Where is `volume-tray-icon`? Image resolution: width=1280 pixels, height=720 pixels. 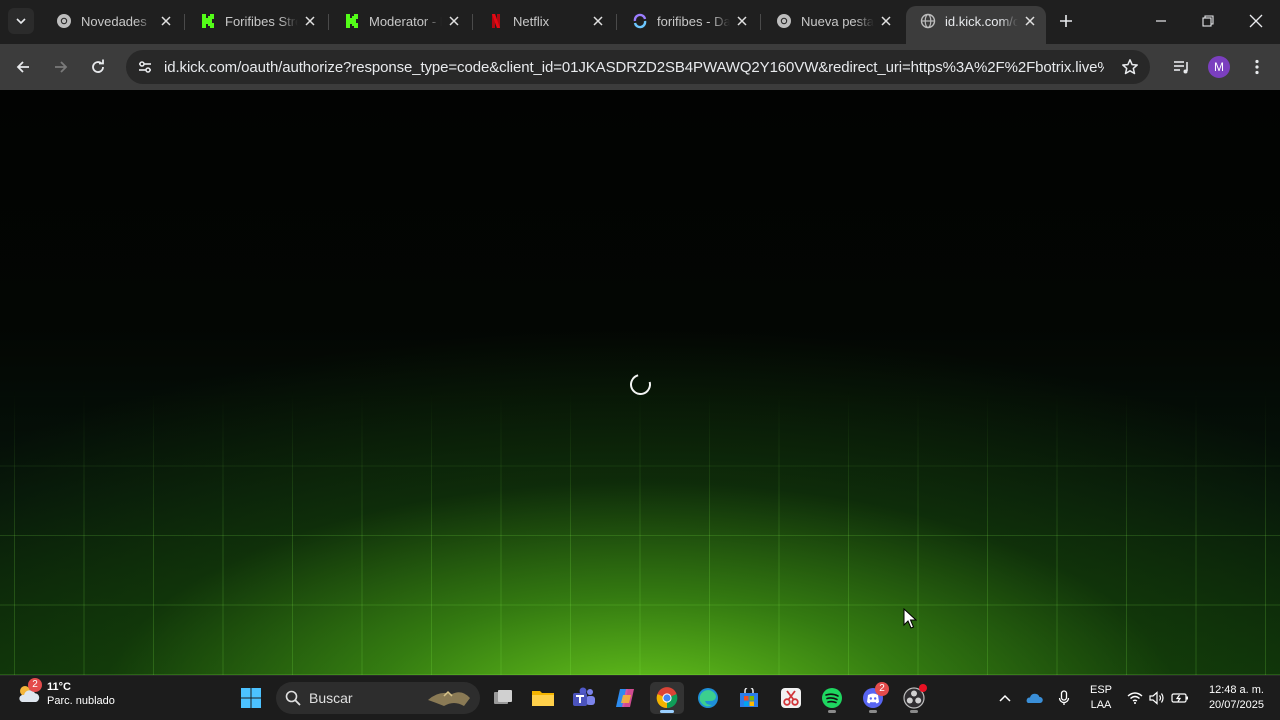
volume-tray-icon is located at coordinates (1157, 698).